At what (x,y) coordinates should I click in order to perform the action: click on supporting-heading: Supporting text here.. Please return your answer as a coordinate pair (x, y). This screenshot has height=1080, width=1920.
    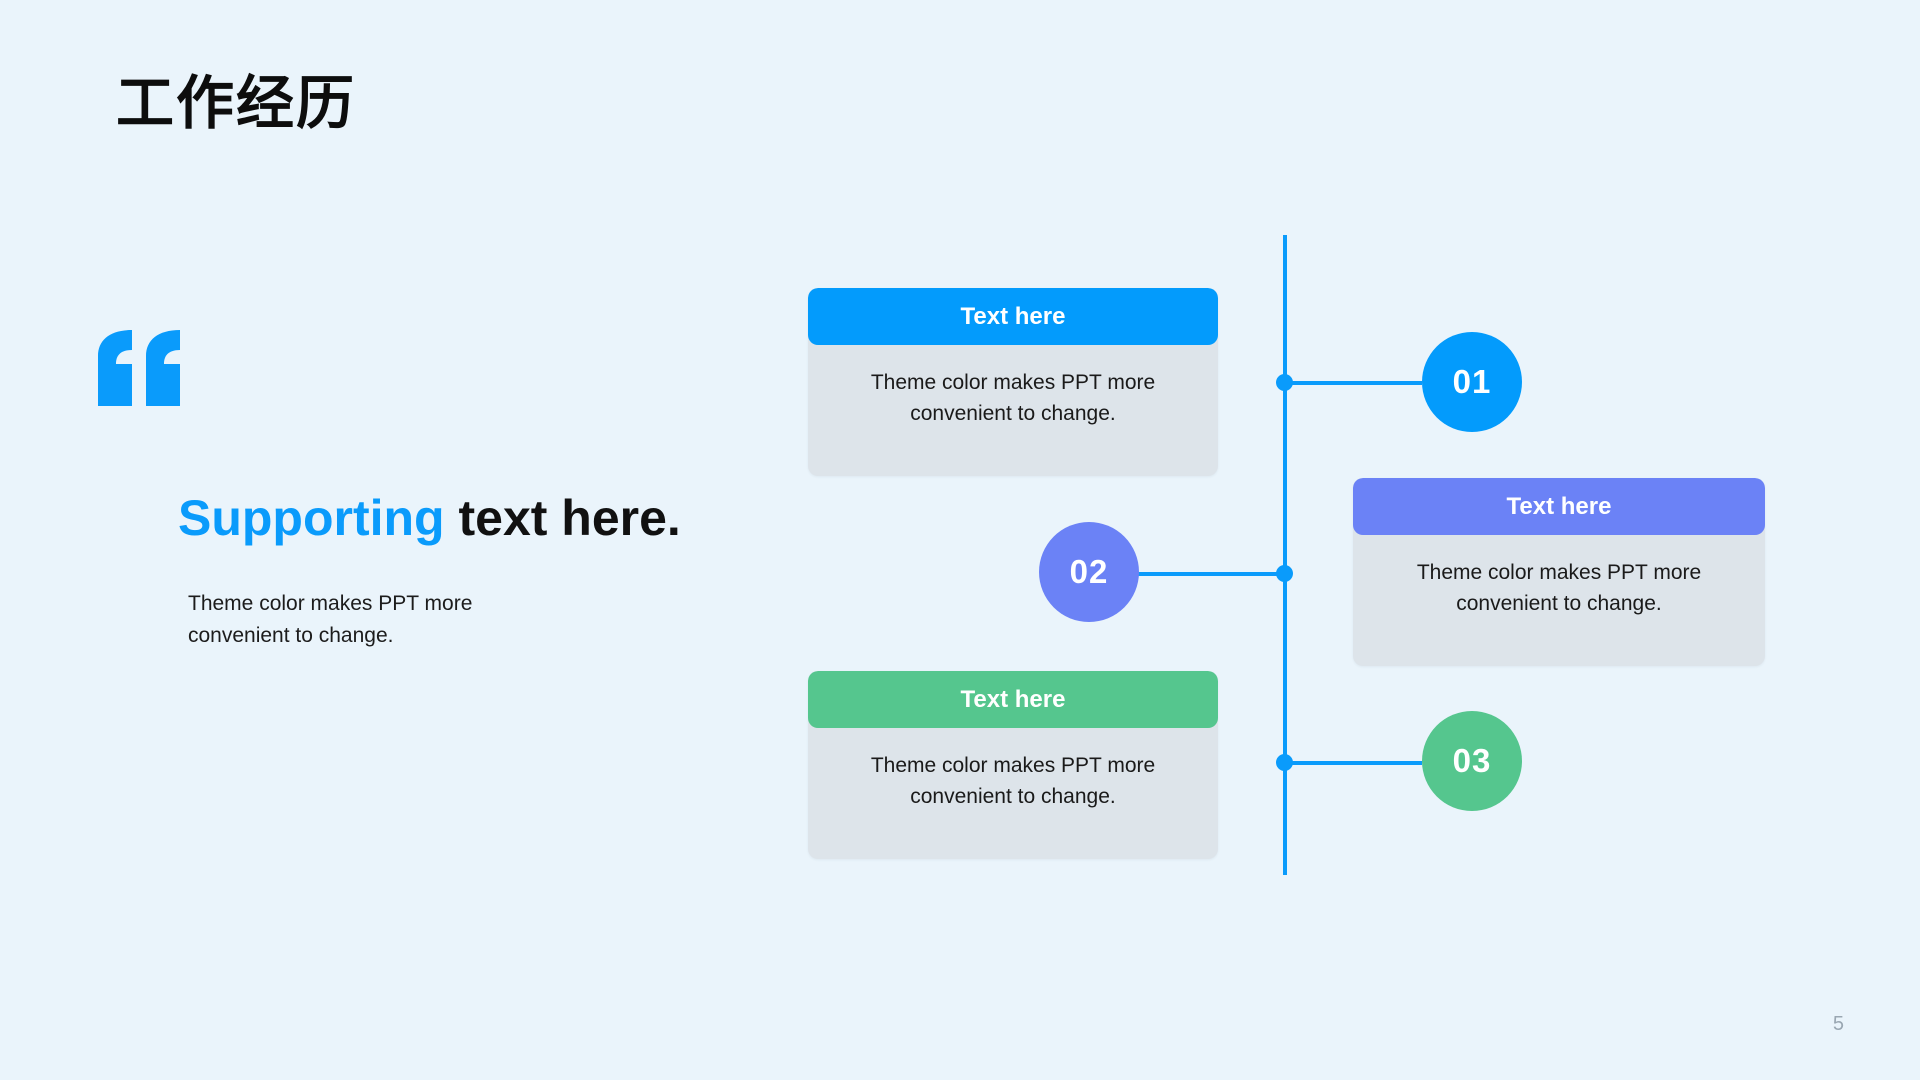
    Looking at the image, I should click on (429, 518).